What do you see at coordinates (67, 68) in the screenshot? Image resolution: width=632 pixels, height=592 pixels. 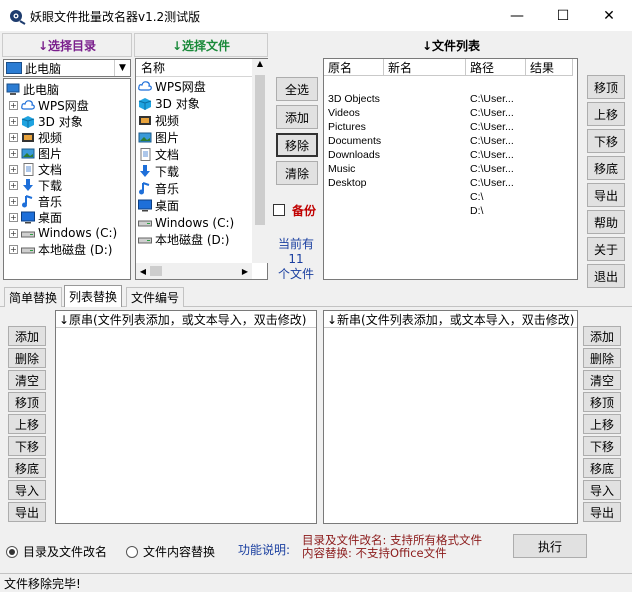 I see `drive-combo: 此电脑 ▼` at bounding box center [67, 68].